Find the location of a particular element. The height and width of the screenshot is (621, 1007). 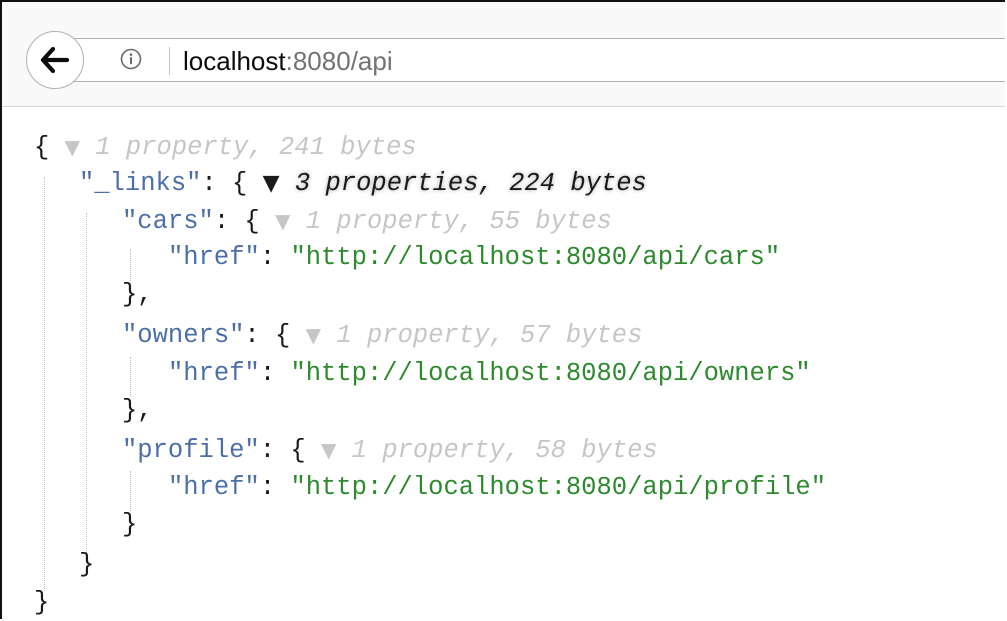

node-meta: 1 property, 58 bytes is located at coordinates (504, 450).